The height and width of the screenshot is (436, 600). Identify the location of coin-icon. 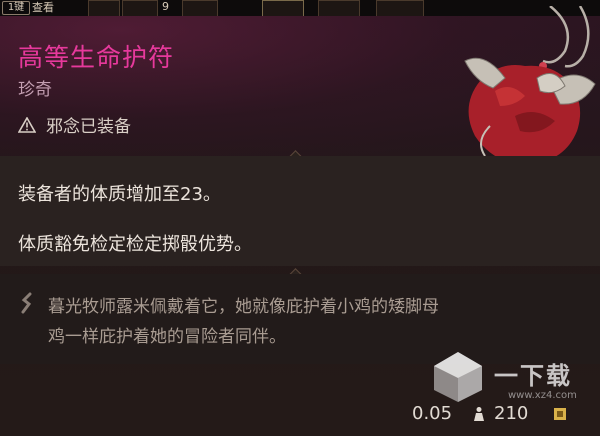
(560, 414).